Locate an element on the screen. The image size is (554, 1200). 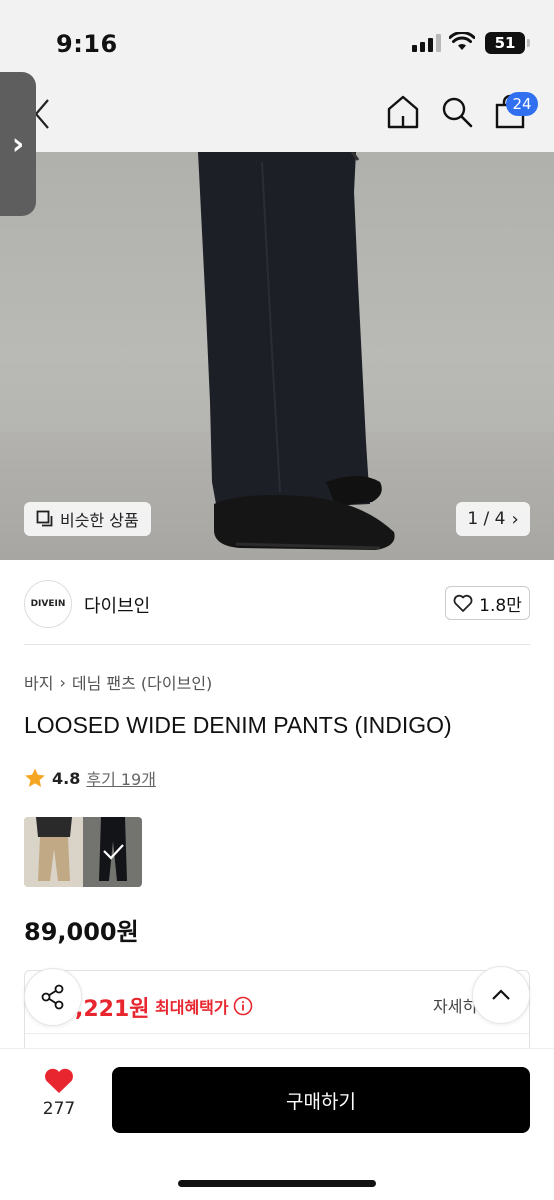
rating-row: 4.8 후기 19개 is located at coordinates (90, 778).